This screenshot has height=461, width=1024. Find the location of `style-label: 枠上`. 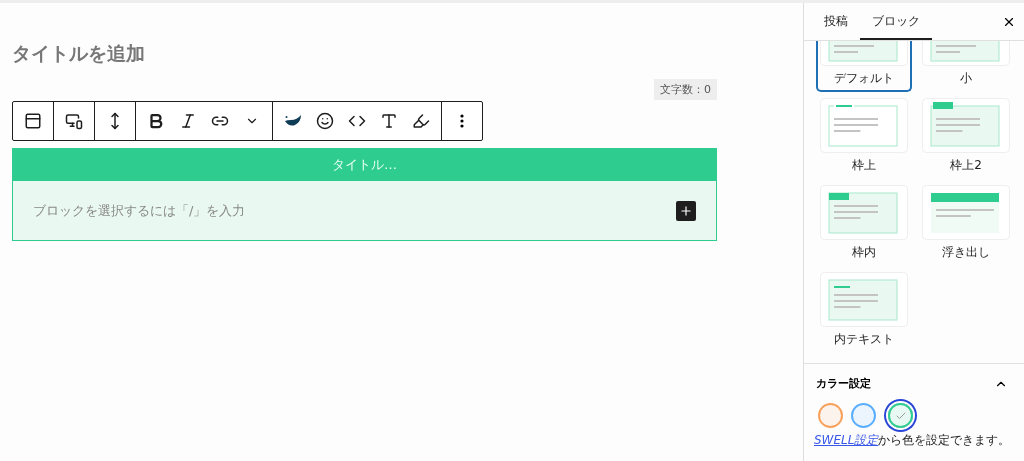

style-label: 枠上 is located at coordinates (864, 165).